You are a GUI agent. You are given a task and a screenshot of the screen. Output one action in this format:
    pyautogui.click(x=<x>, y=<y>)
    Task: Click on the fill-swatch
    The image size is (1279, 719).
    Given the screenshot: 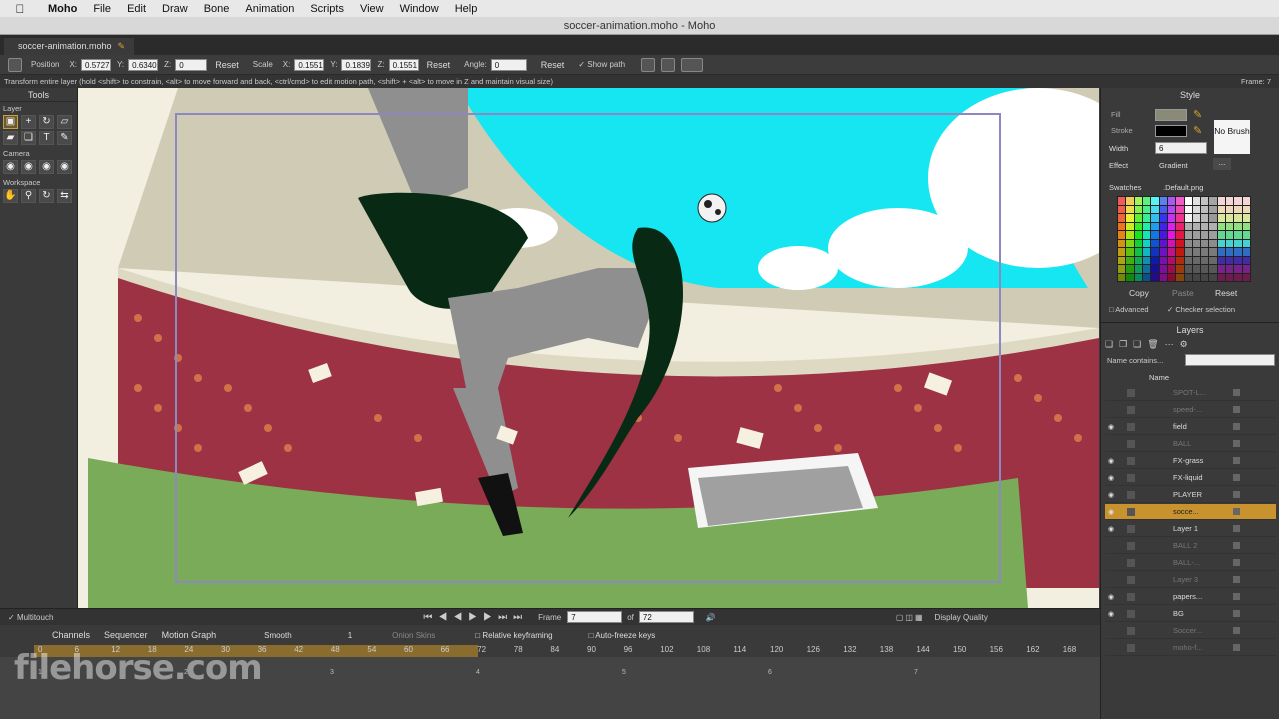 What is the action you would take?
    pyautogui.click(x=1171, y=115)
    